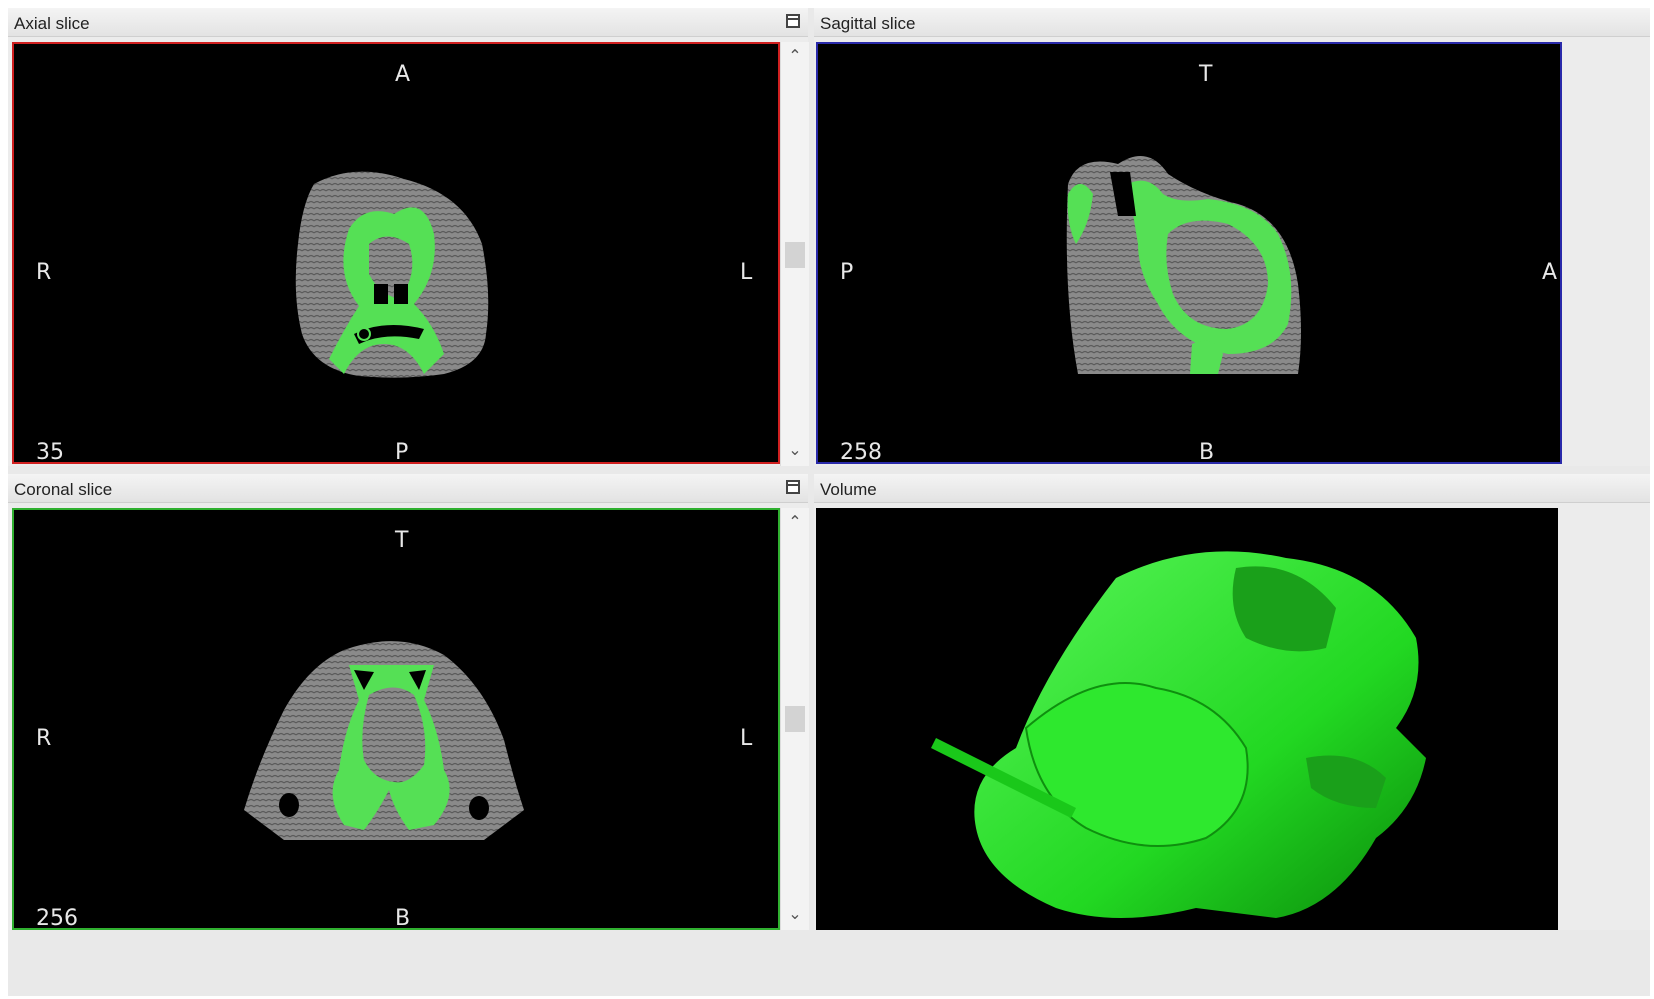 The height and width of the screenshot is (999, 1654). I want to click on coronal-label-right: L, so click(746, 738).